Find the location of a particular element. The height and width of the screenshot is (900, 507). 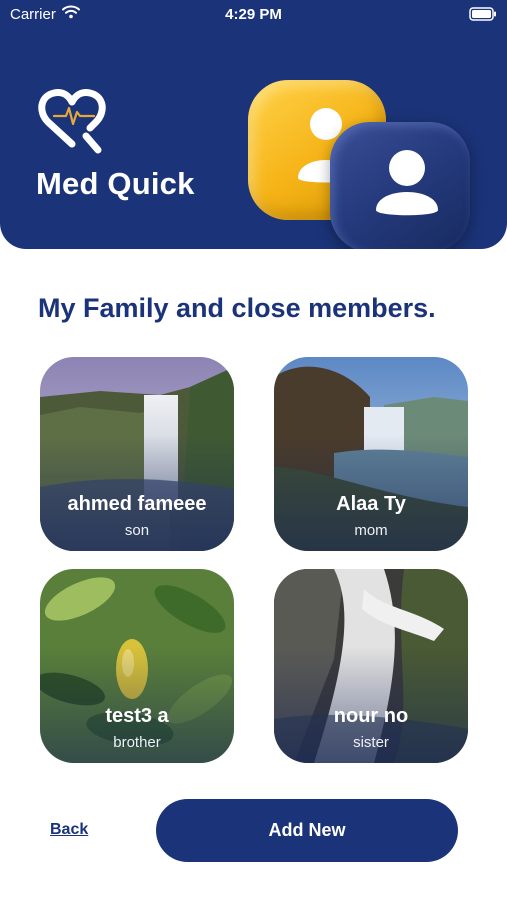

member-relation: mom is located at coordinates (371, 530).